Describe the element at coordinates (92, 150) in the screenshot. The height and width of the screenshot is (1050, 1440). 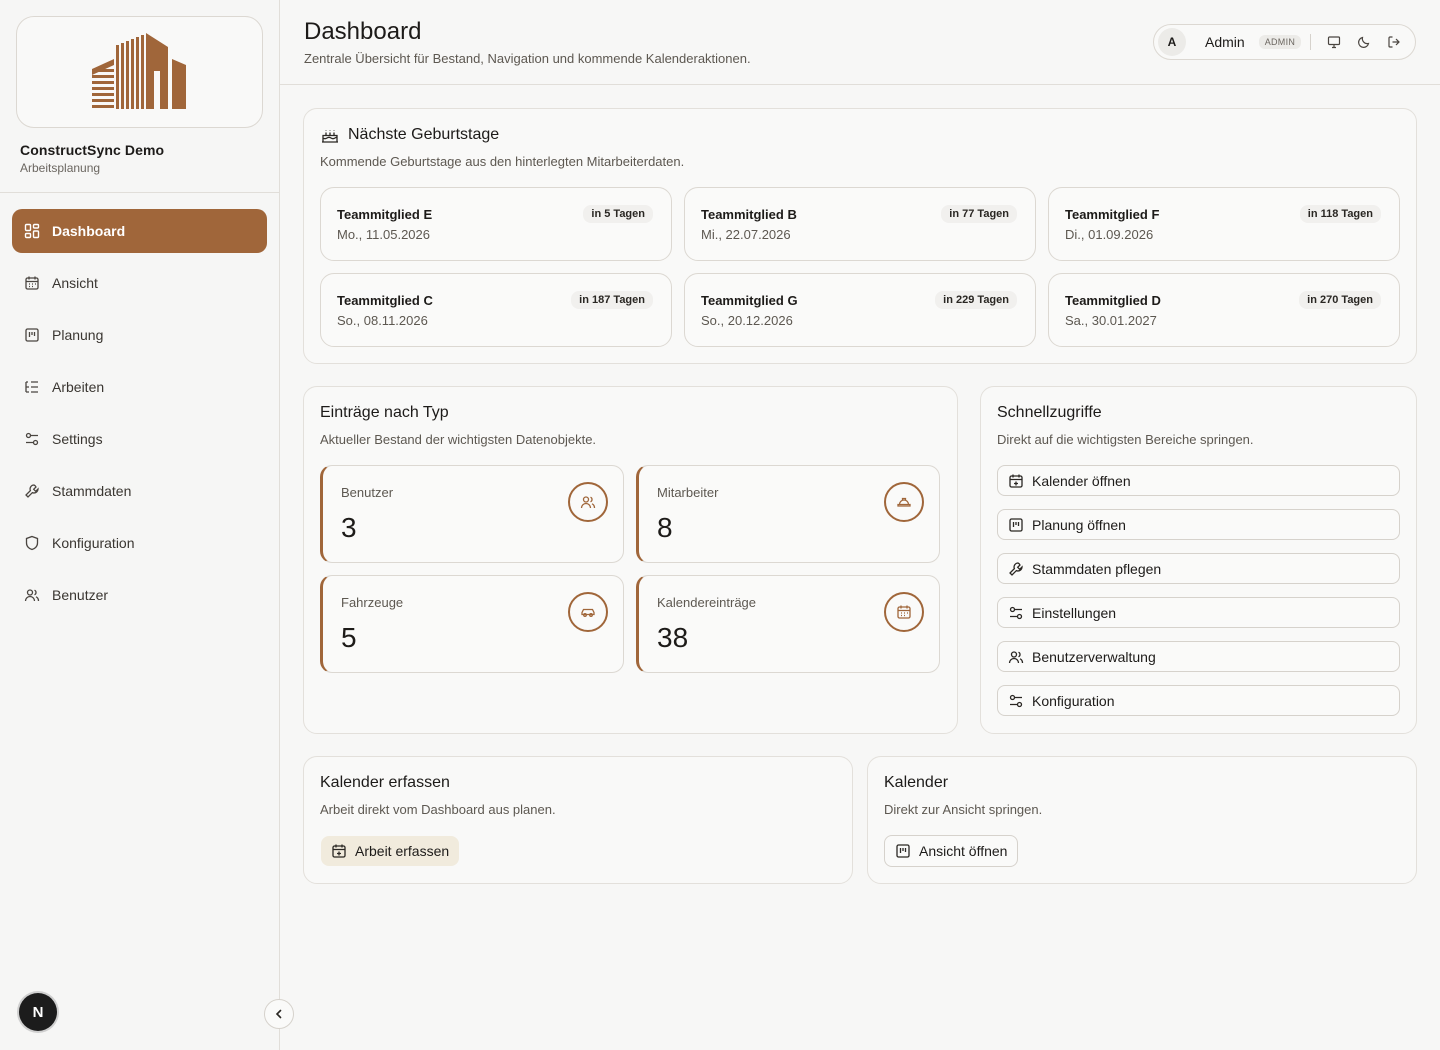
I see `brand-name: ConstructSync Demo` at that location.